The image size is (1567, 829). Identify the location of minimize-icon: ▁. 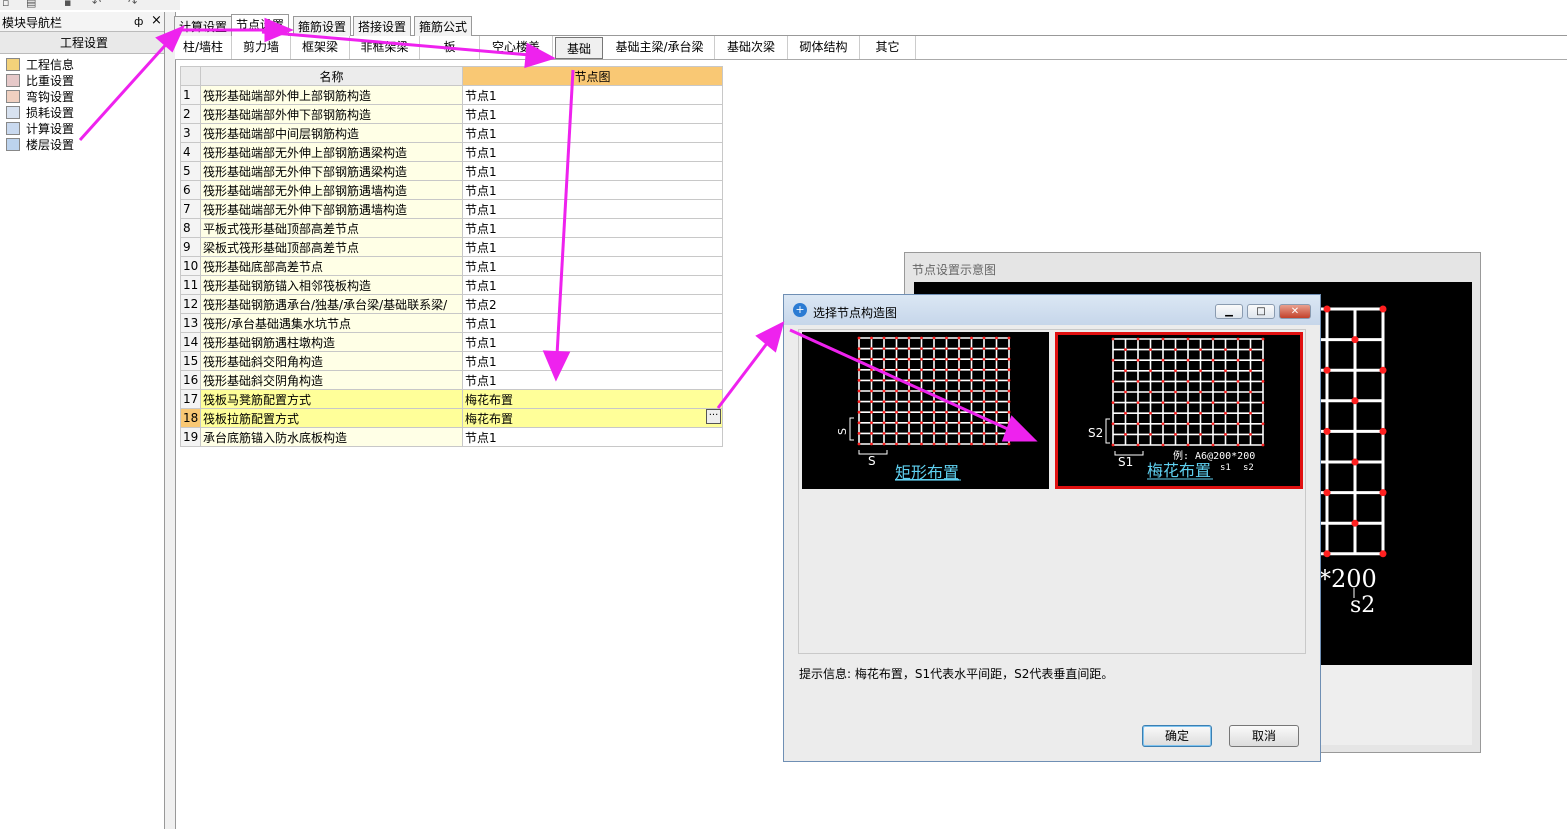
(1229, 311).